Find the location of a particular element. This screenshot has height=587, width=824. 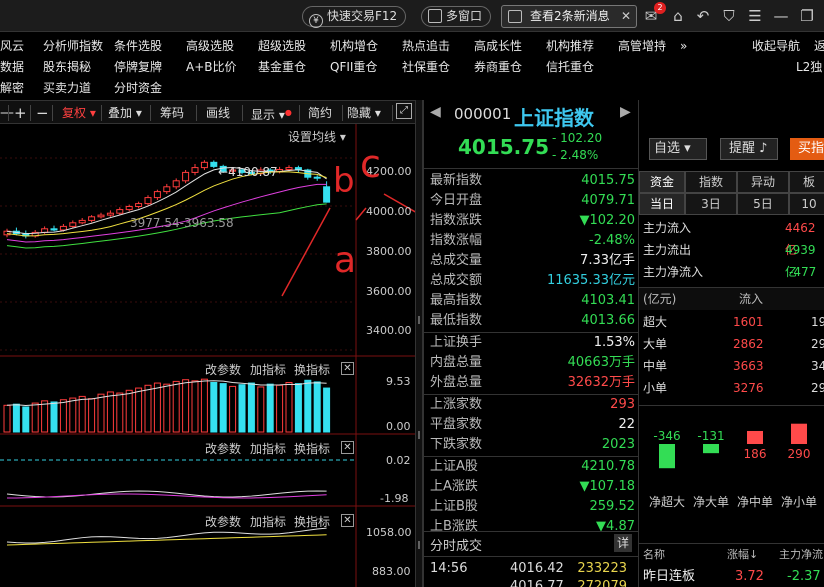

overlay-dropdown: 叠加 ▾ is located at coordinates (125, 113).